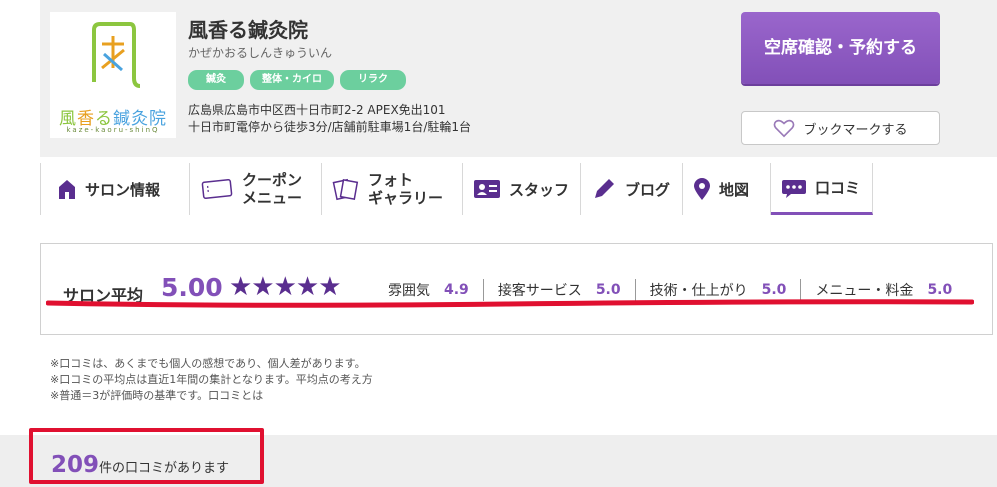  What do you see at coordinates (487, 189) in the screenshot?
I see `staff-card-icon` at bounding box center [487, 189].